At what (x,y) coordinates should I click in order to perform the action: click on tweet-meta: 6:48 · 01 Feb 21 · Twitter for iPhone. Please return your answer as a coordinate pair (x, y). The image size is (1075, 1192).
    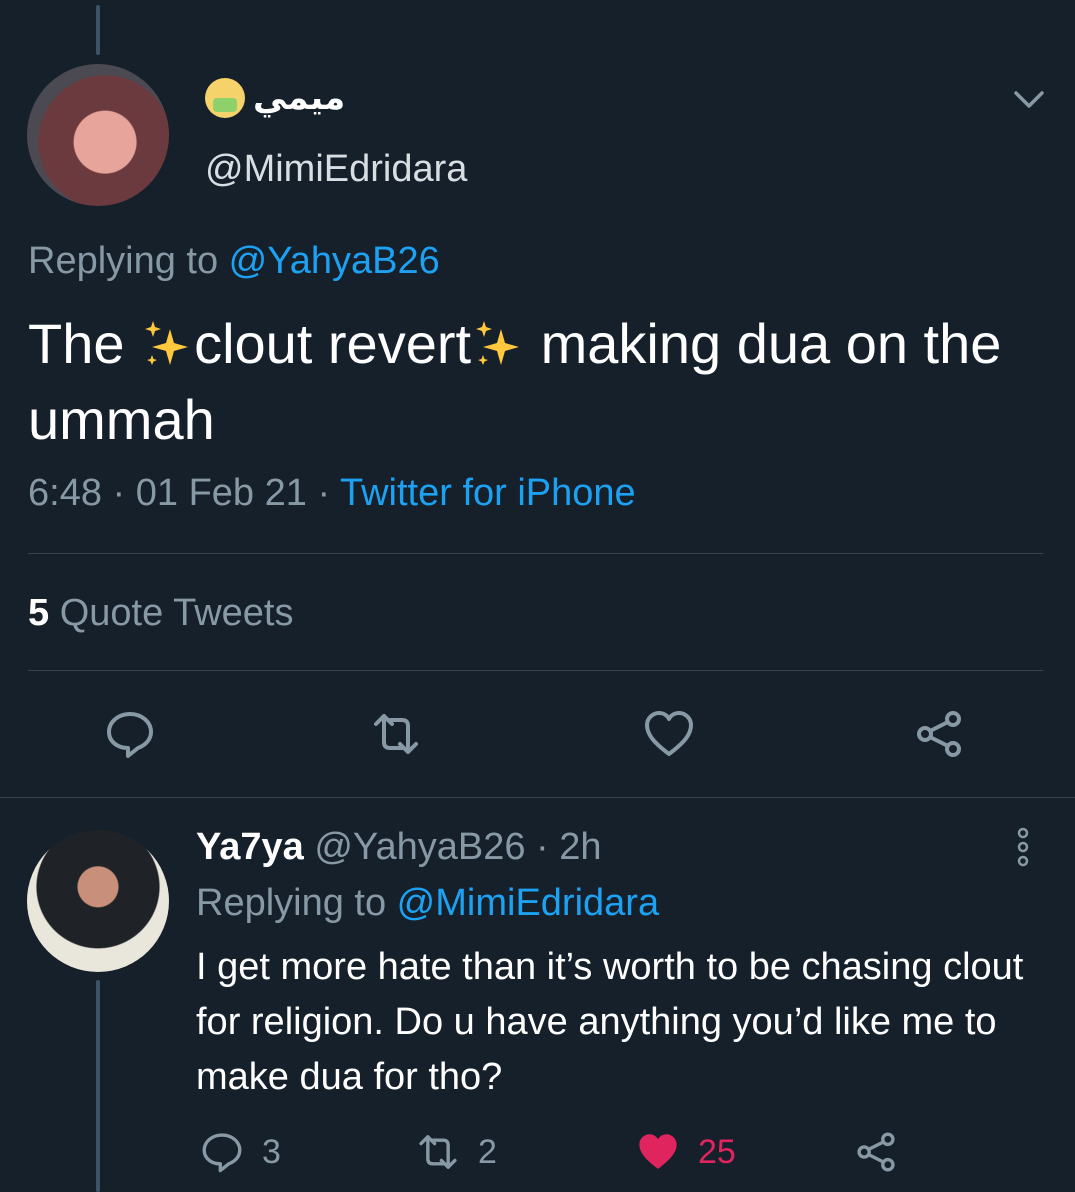
    Looking at the image, I should click on (332, 493).